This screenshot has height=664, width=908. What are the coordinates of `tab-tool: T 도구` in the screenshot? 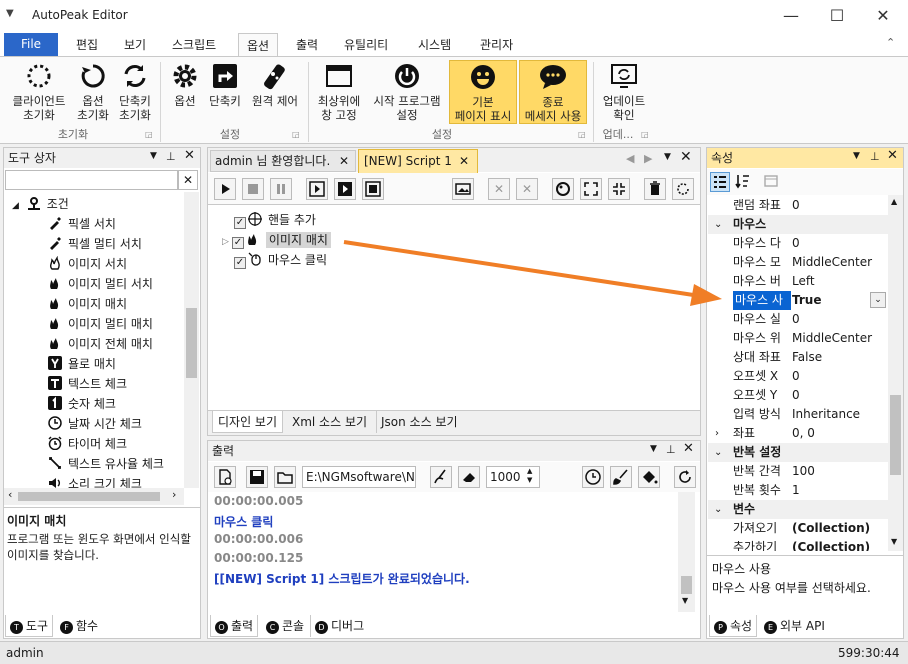 It's located at (29, 626).